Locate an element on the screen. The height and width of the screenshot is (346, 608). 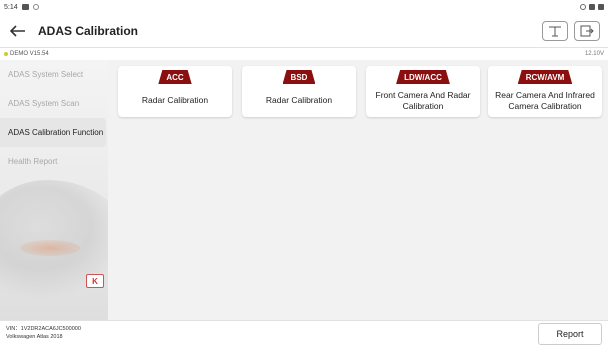
header-actions is located at coordinates (571, 30).